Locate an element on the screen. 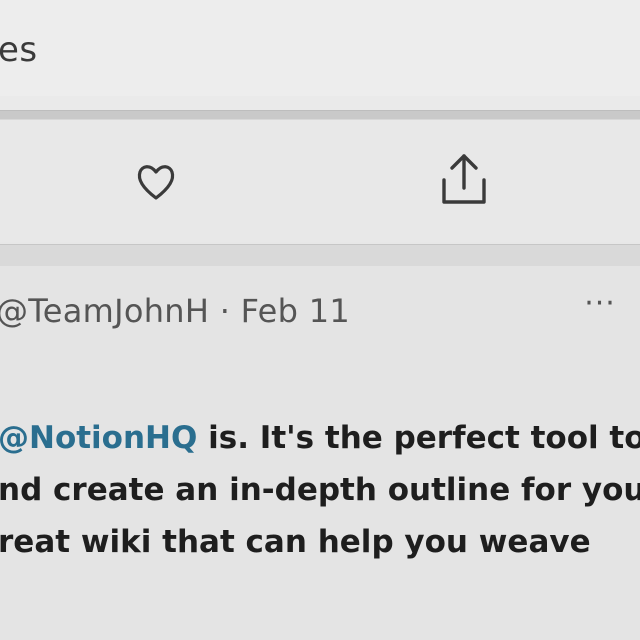 This screenshot has height=640, width=640. share-upload-icon is located at coordinates (464, 179).